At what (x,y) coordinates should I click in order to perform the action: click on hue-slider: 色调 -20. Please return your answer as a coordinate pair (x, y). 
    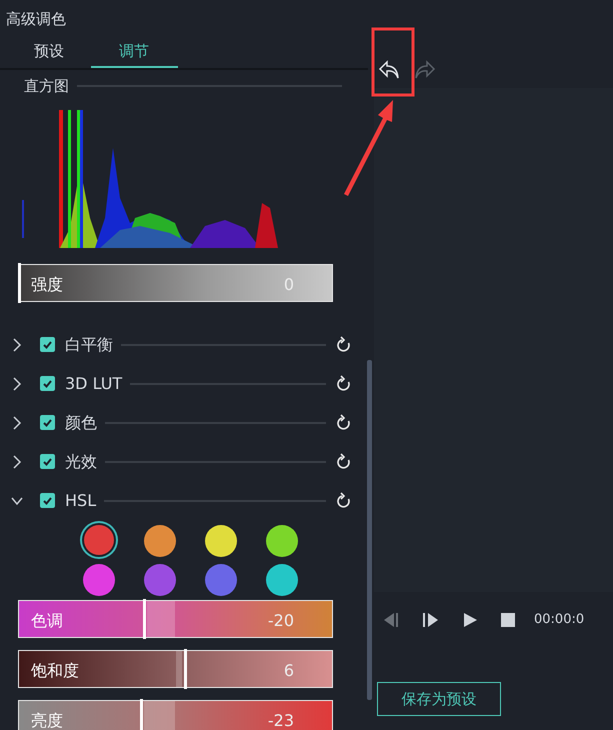
    Looking at the image, I should click on (175, 619).